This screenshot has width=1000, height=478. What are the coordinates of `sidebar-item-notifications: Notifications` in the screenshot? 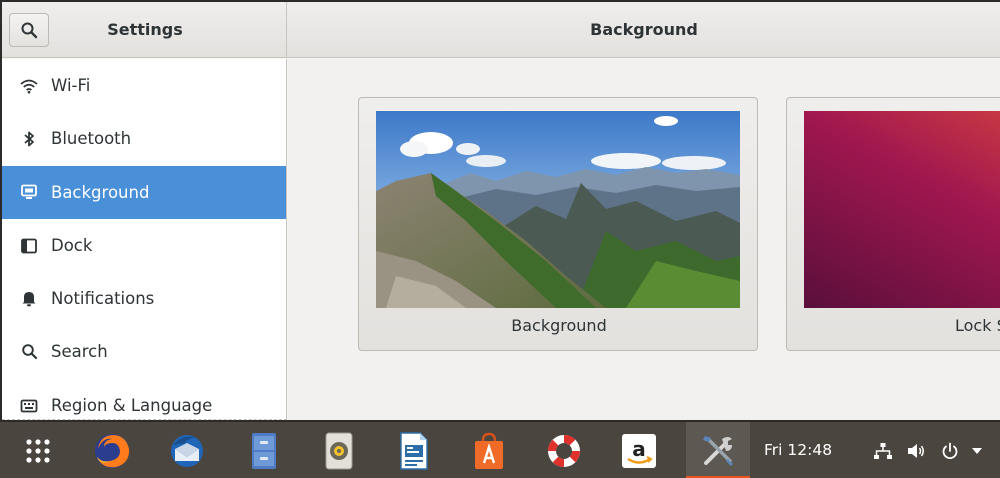 It's located at (144, 298).